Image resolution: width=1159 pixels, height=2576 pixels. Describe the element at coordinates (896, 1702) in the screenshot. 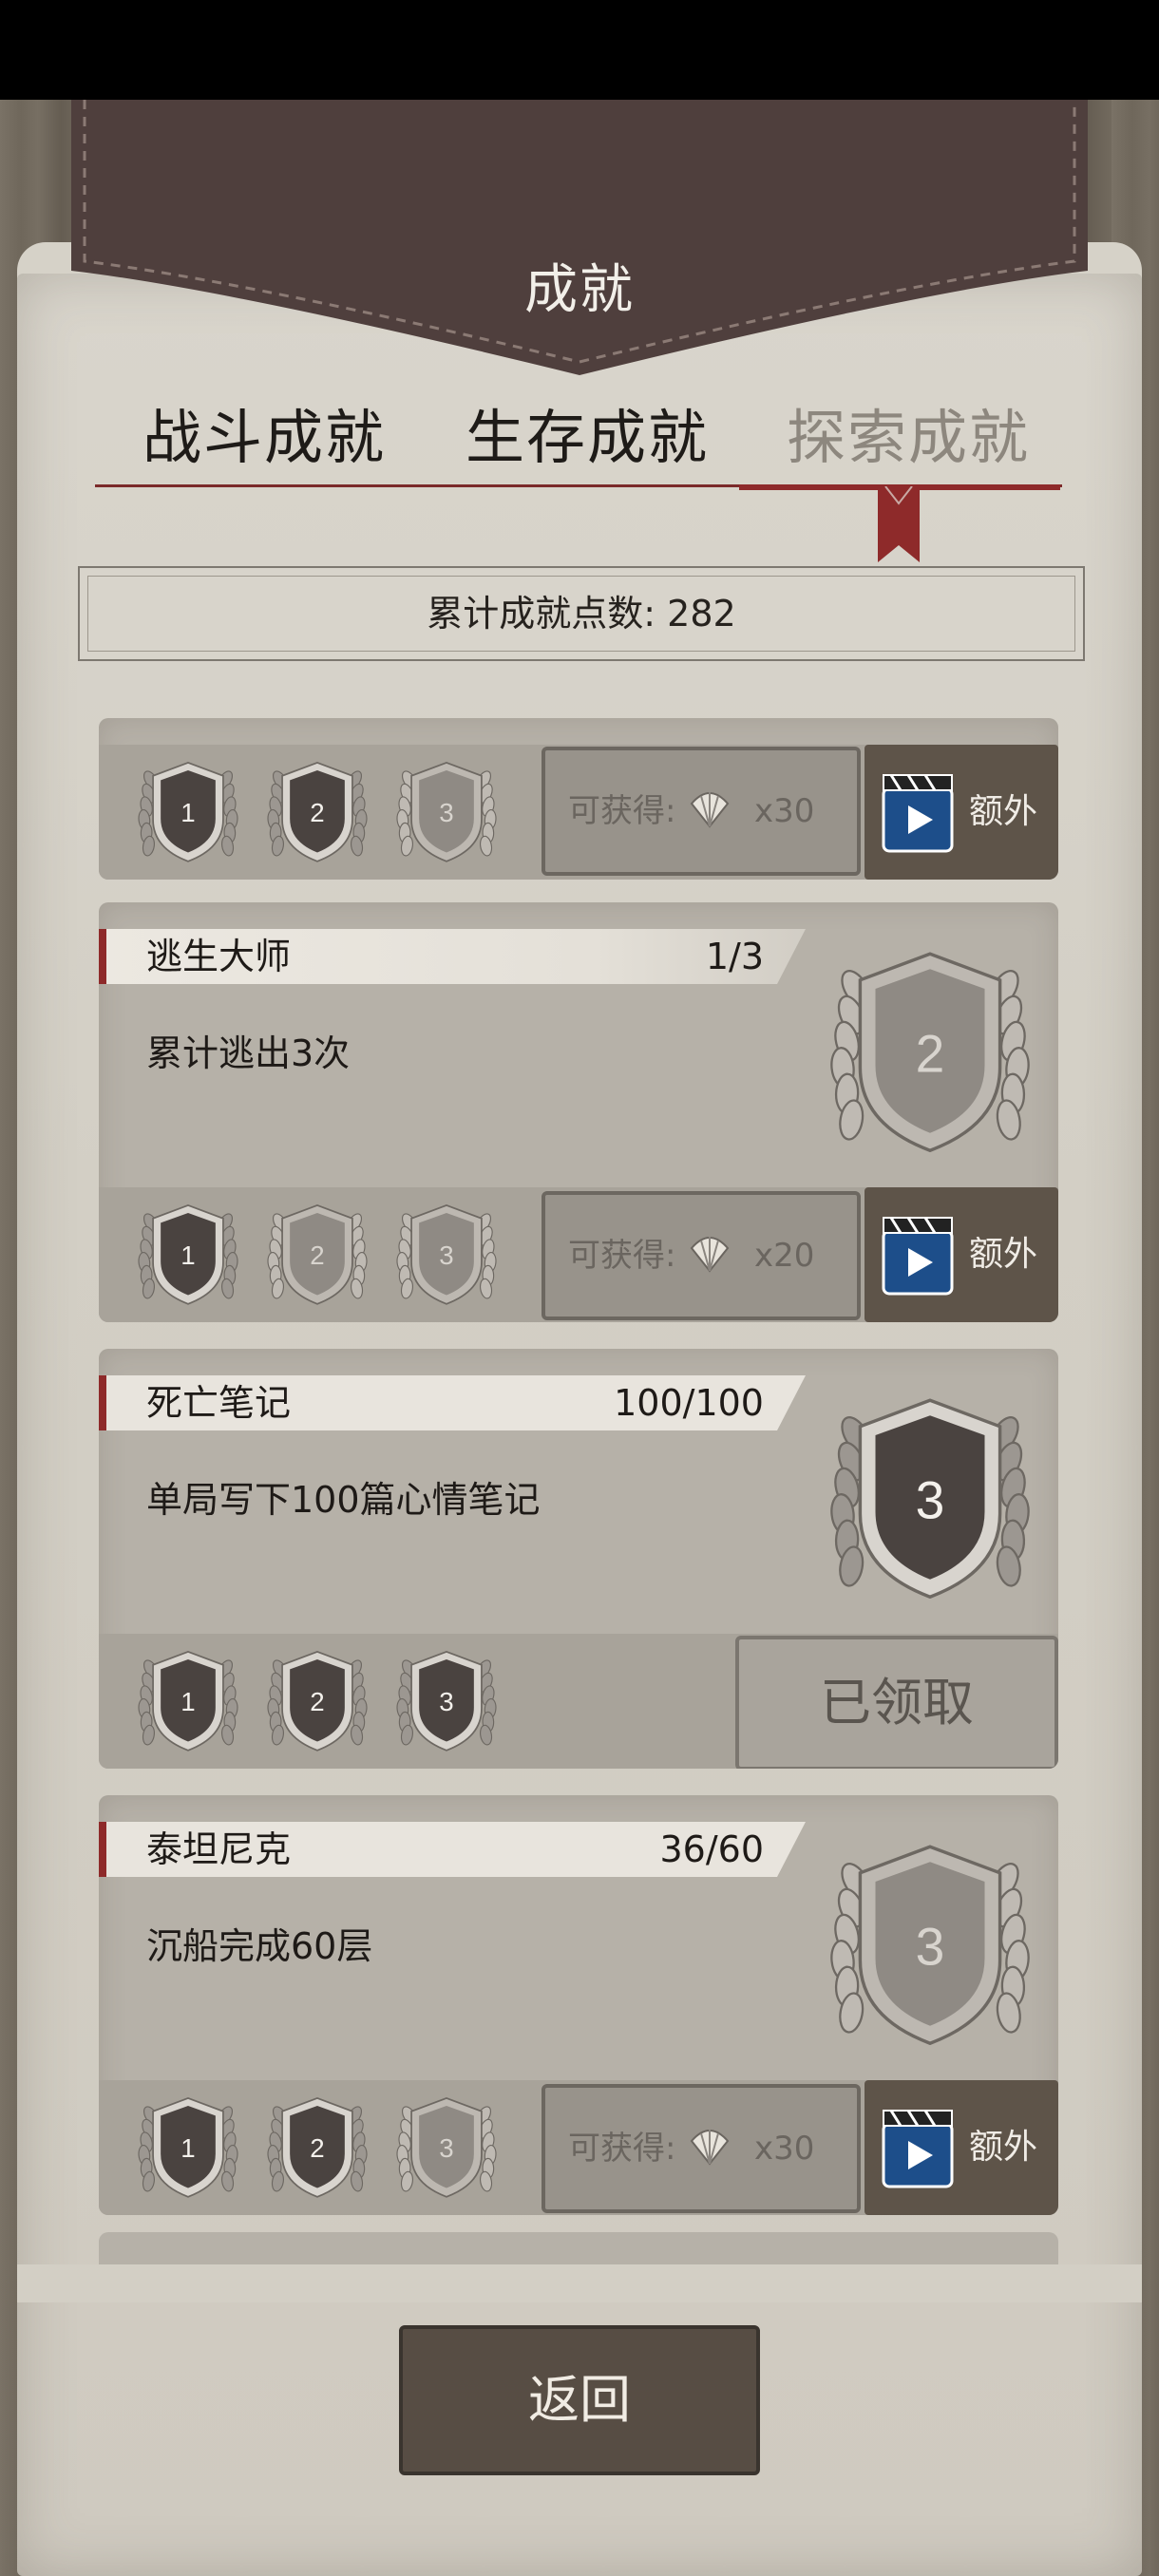

I see `claimed-button: 已领取` at that location.